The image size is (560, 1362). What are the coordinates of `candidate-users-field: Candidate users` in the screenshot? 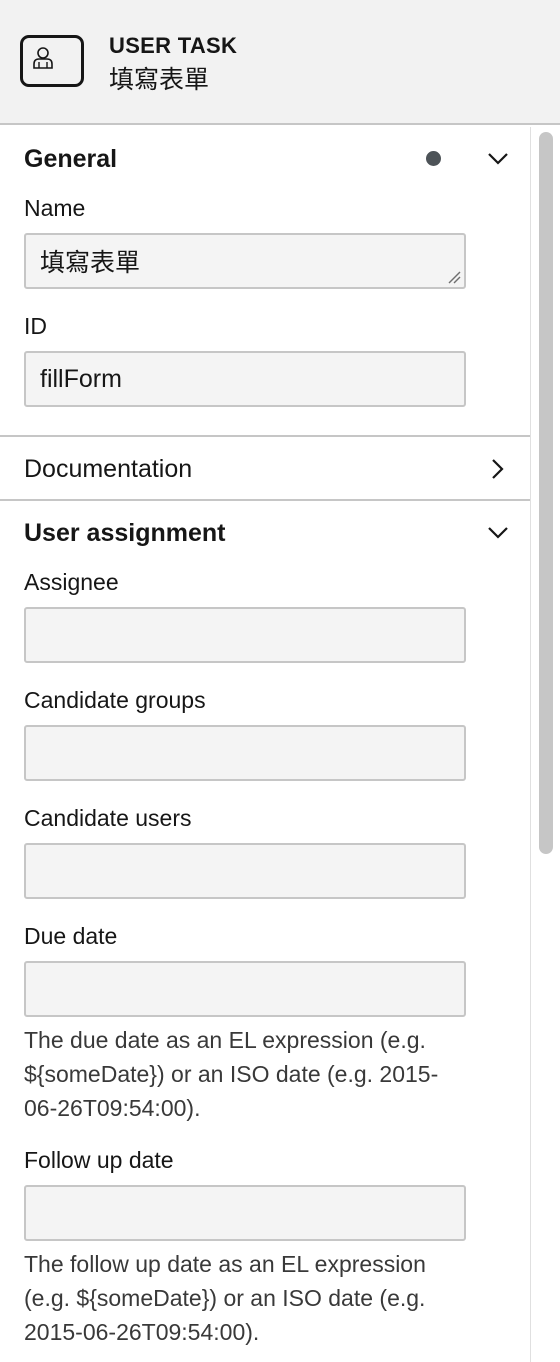 It's located at (265, 850).